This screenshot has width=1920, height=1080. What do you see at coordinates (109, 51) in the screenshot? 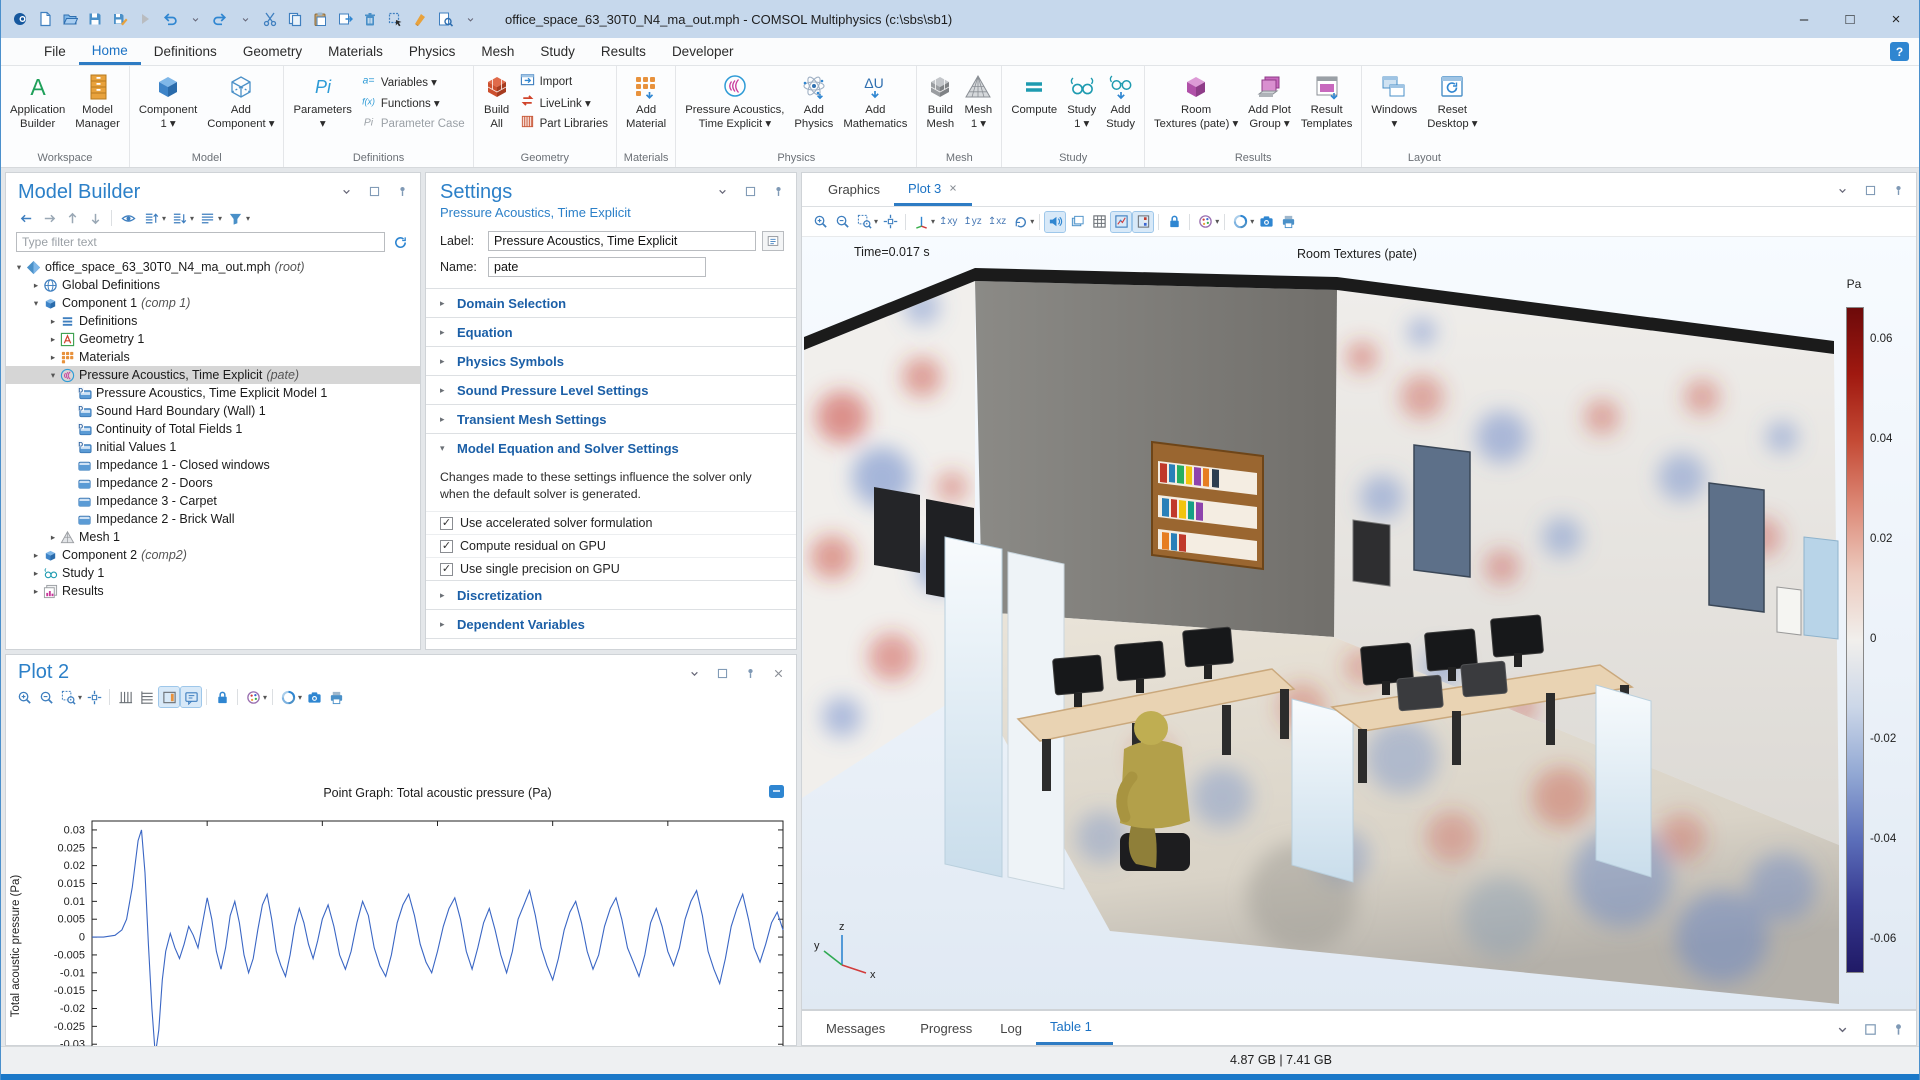
I see `menu-home: Home` at bounding box center [109, 51].